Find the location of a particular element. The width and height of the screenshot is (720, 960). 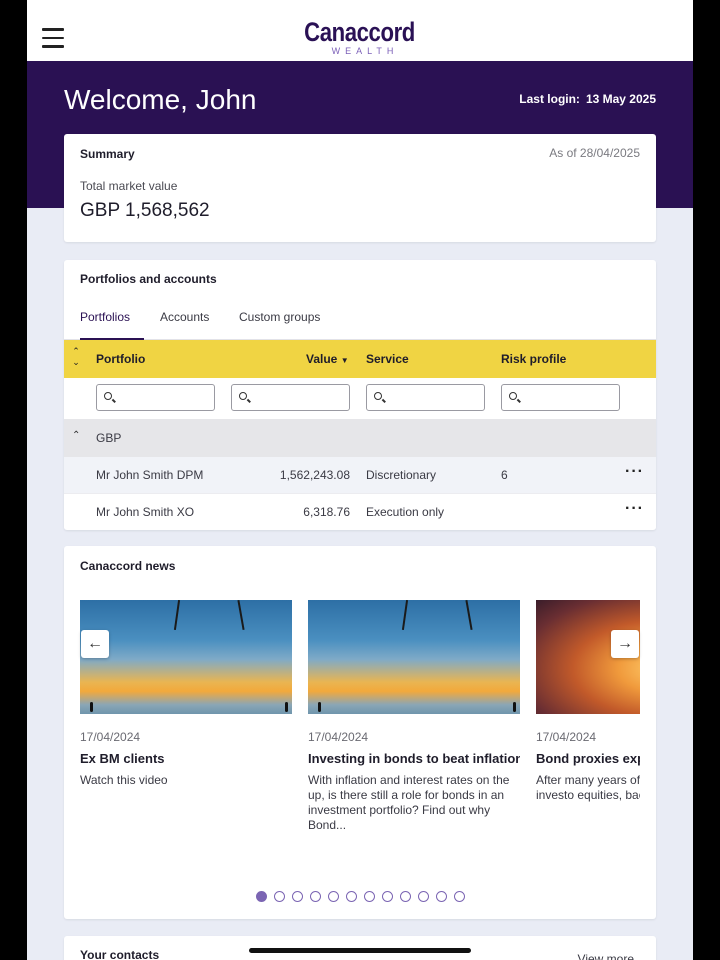

tab-custom-groups: Custom groups is located at coordinates (279, 325).